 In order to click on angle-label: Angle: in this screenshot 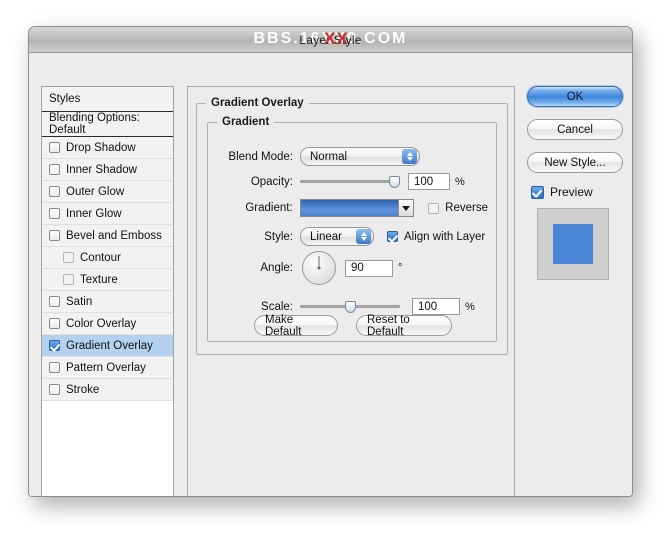, I will do `click(276, 268)`.